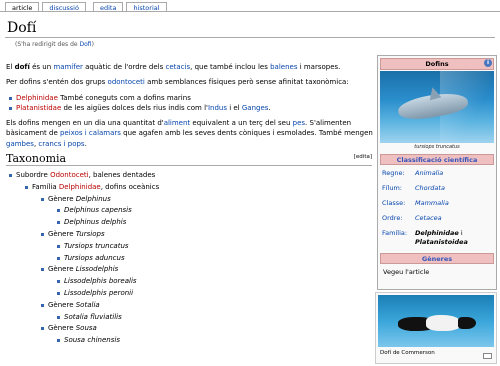  What do you see at coordinates (178, 67) in the screenshot?
I see `link-cetacis: cetacis` at bounding box center [178, 67].